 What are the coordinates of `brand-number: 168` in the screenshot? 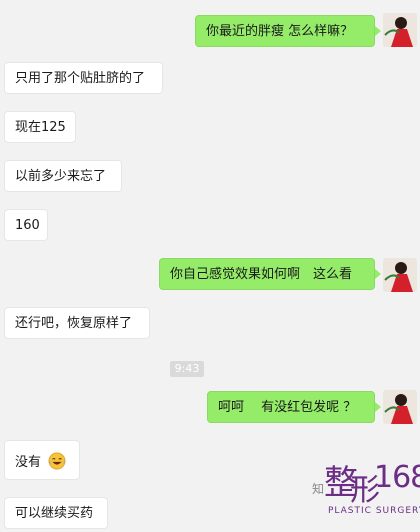 It's located at (397, 477).